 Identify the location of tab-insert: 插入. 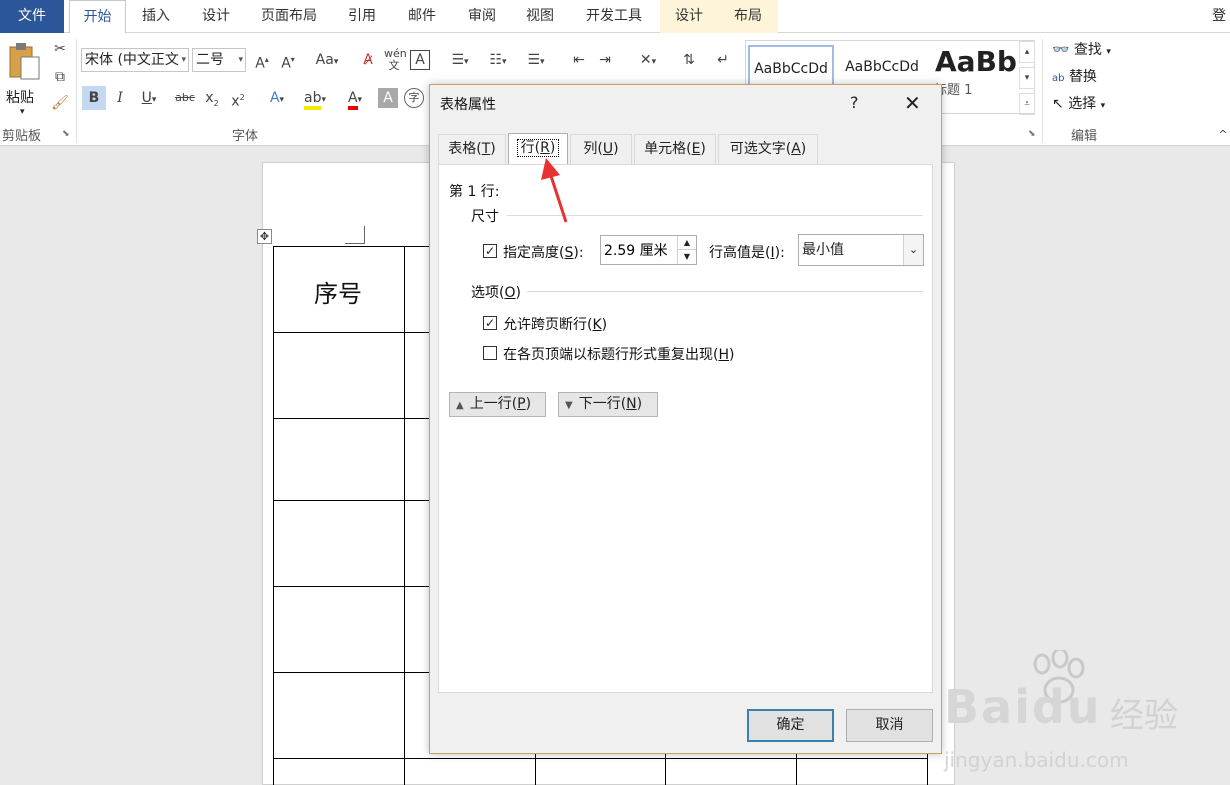
(156, 16).